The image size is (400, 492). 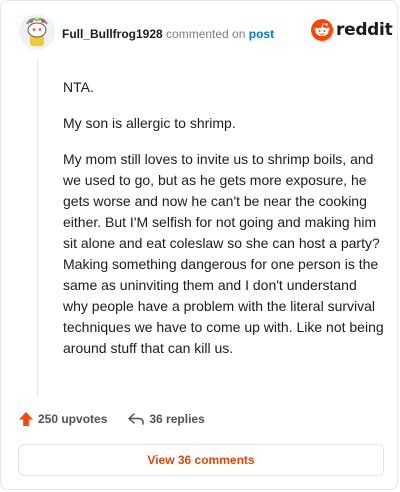 I want to click on view-comments-button: View 36 comments, so click(x=201, y=460).